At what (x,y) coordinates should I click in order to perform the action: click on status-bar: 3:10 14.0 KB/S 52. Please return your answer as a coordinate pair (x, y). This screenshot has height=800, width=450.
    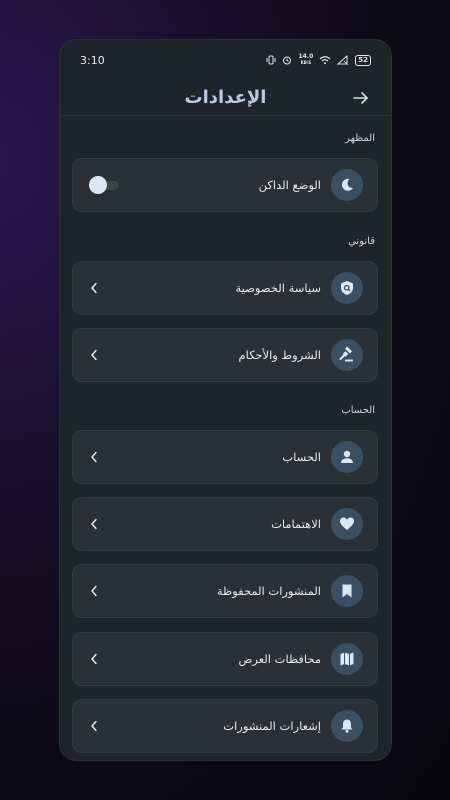
    Looking at the image, I should click on (225, 60).